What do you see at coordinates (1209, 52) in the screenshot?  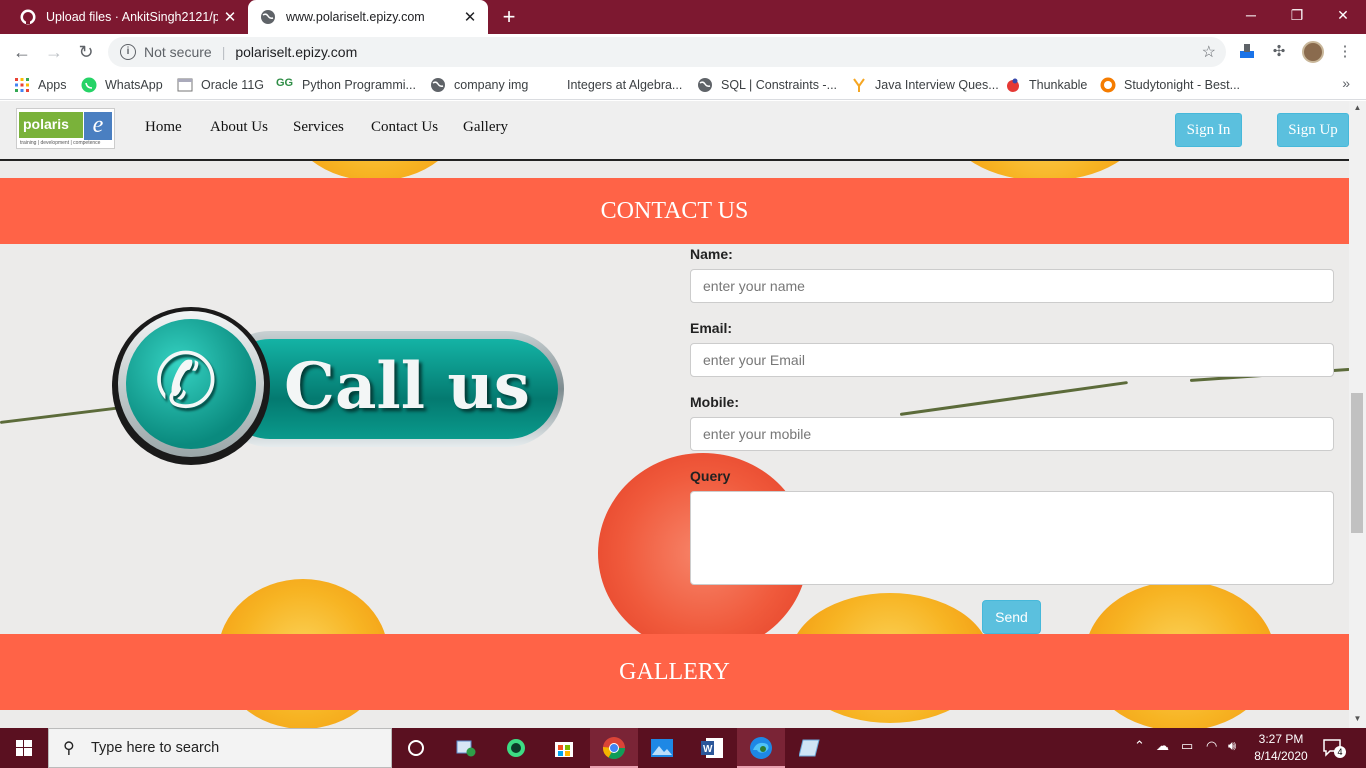 I see `bookmark-star-icon: ☆` at bounding box center [1209, 52].